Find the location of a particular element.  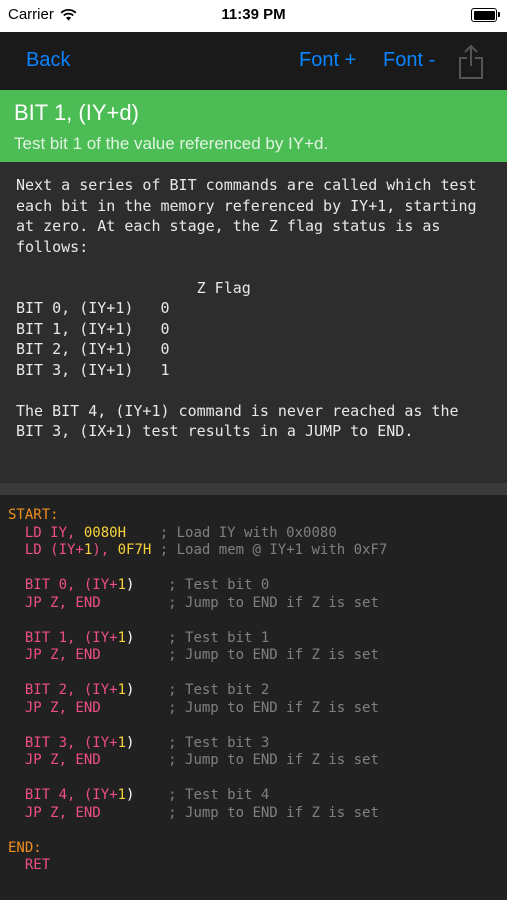

code-comment: ; Load IY with 0x0080 is located at coordinates (248, 532).